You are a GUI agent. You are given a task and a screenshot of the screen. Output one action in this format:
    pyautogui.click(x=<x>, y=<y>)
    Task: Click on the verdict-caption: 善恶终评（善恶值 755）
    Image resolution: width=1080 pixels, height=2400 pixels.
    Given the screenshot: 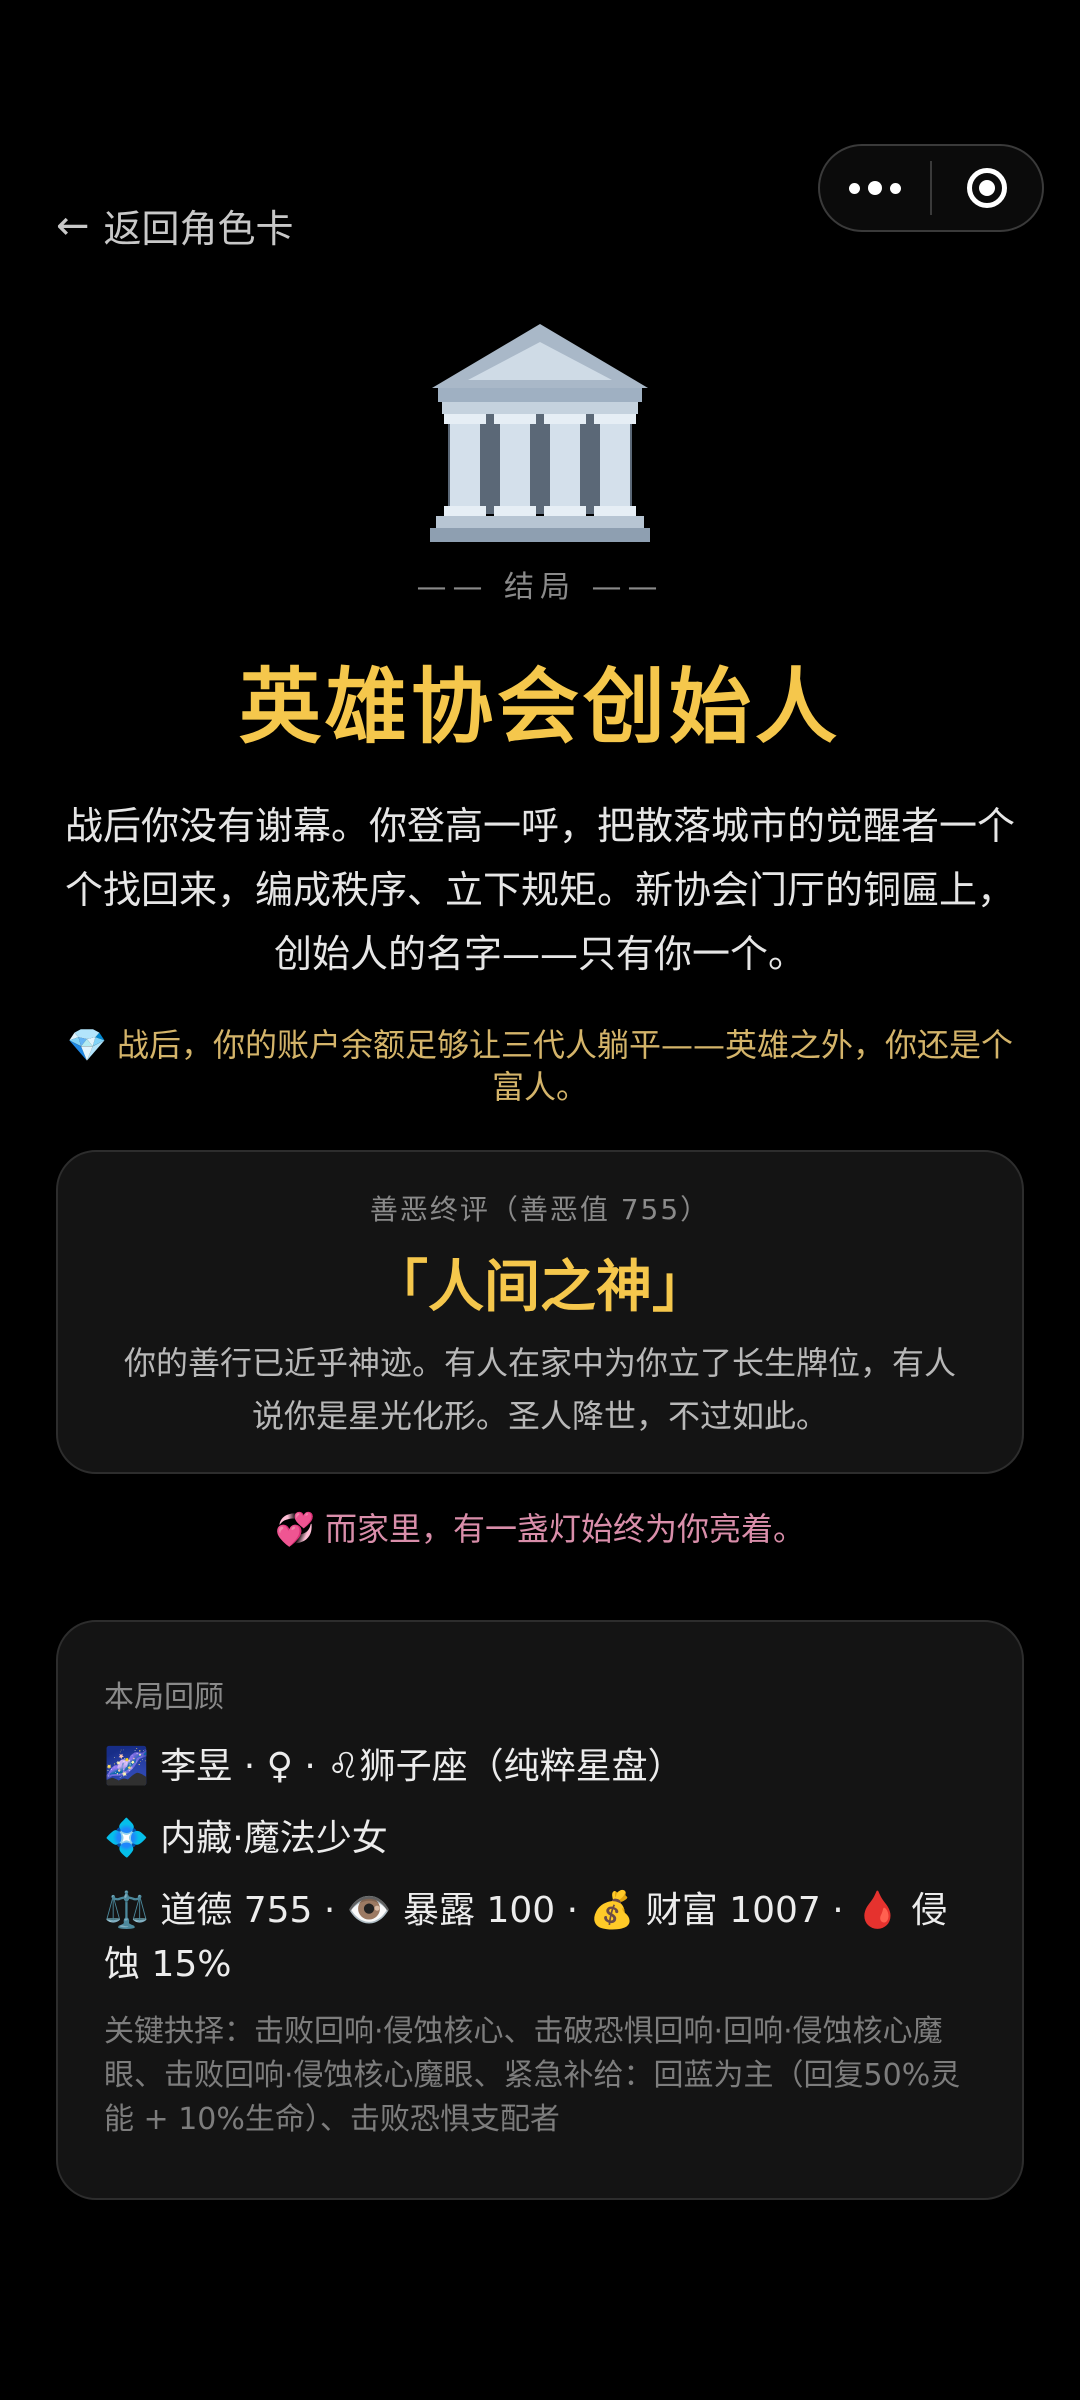 What is the action you would take?
    pyautogui.click(x=540, y=1209)
    